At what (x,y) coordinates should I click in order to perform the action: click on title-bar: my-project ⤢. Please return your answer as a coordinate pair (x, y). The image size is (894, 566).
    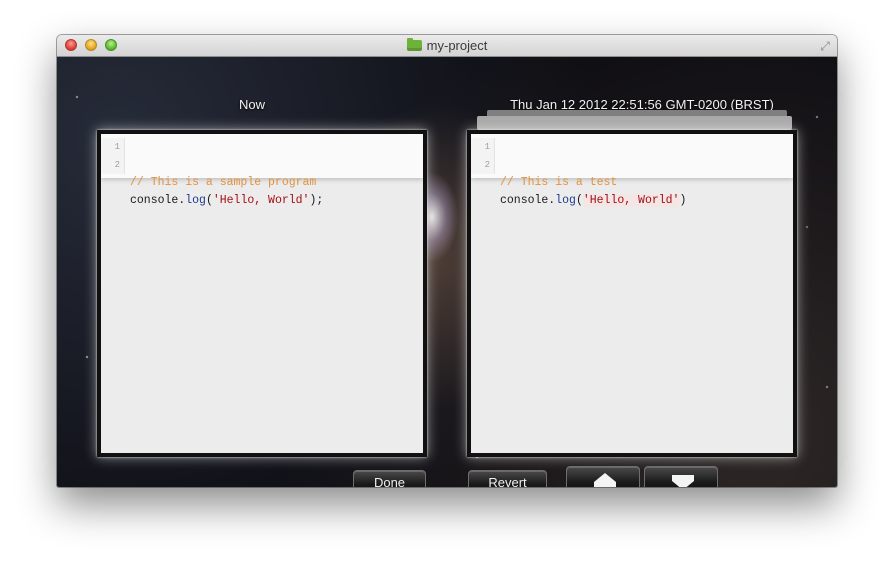
    Looking at the image, I should click on (447, 46).